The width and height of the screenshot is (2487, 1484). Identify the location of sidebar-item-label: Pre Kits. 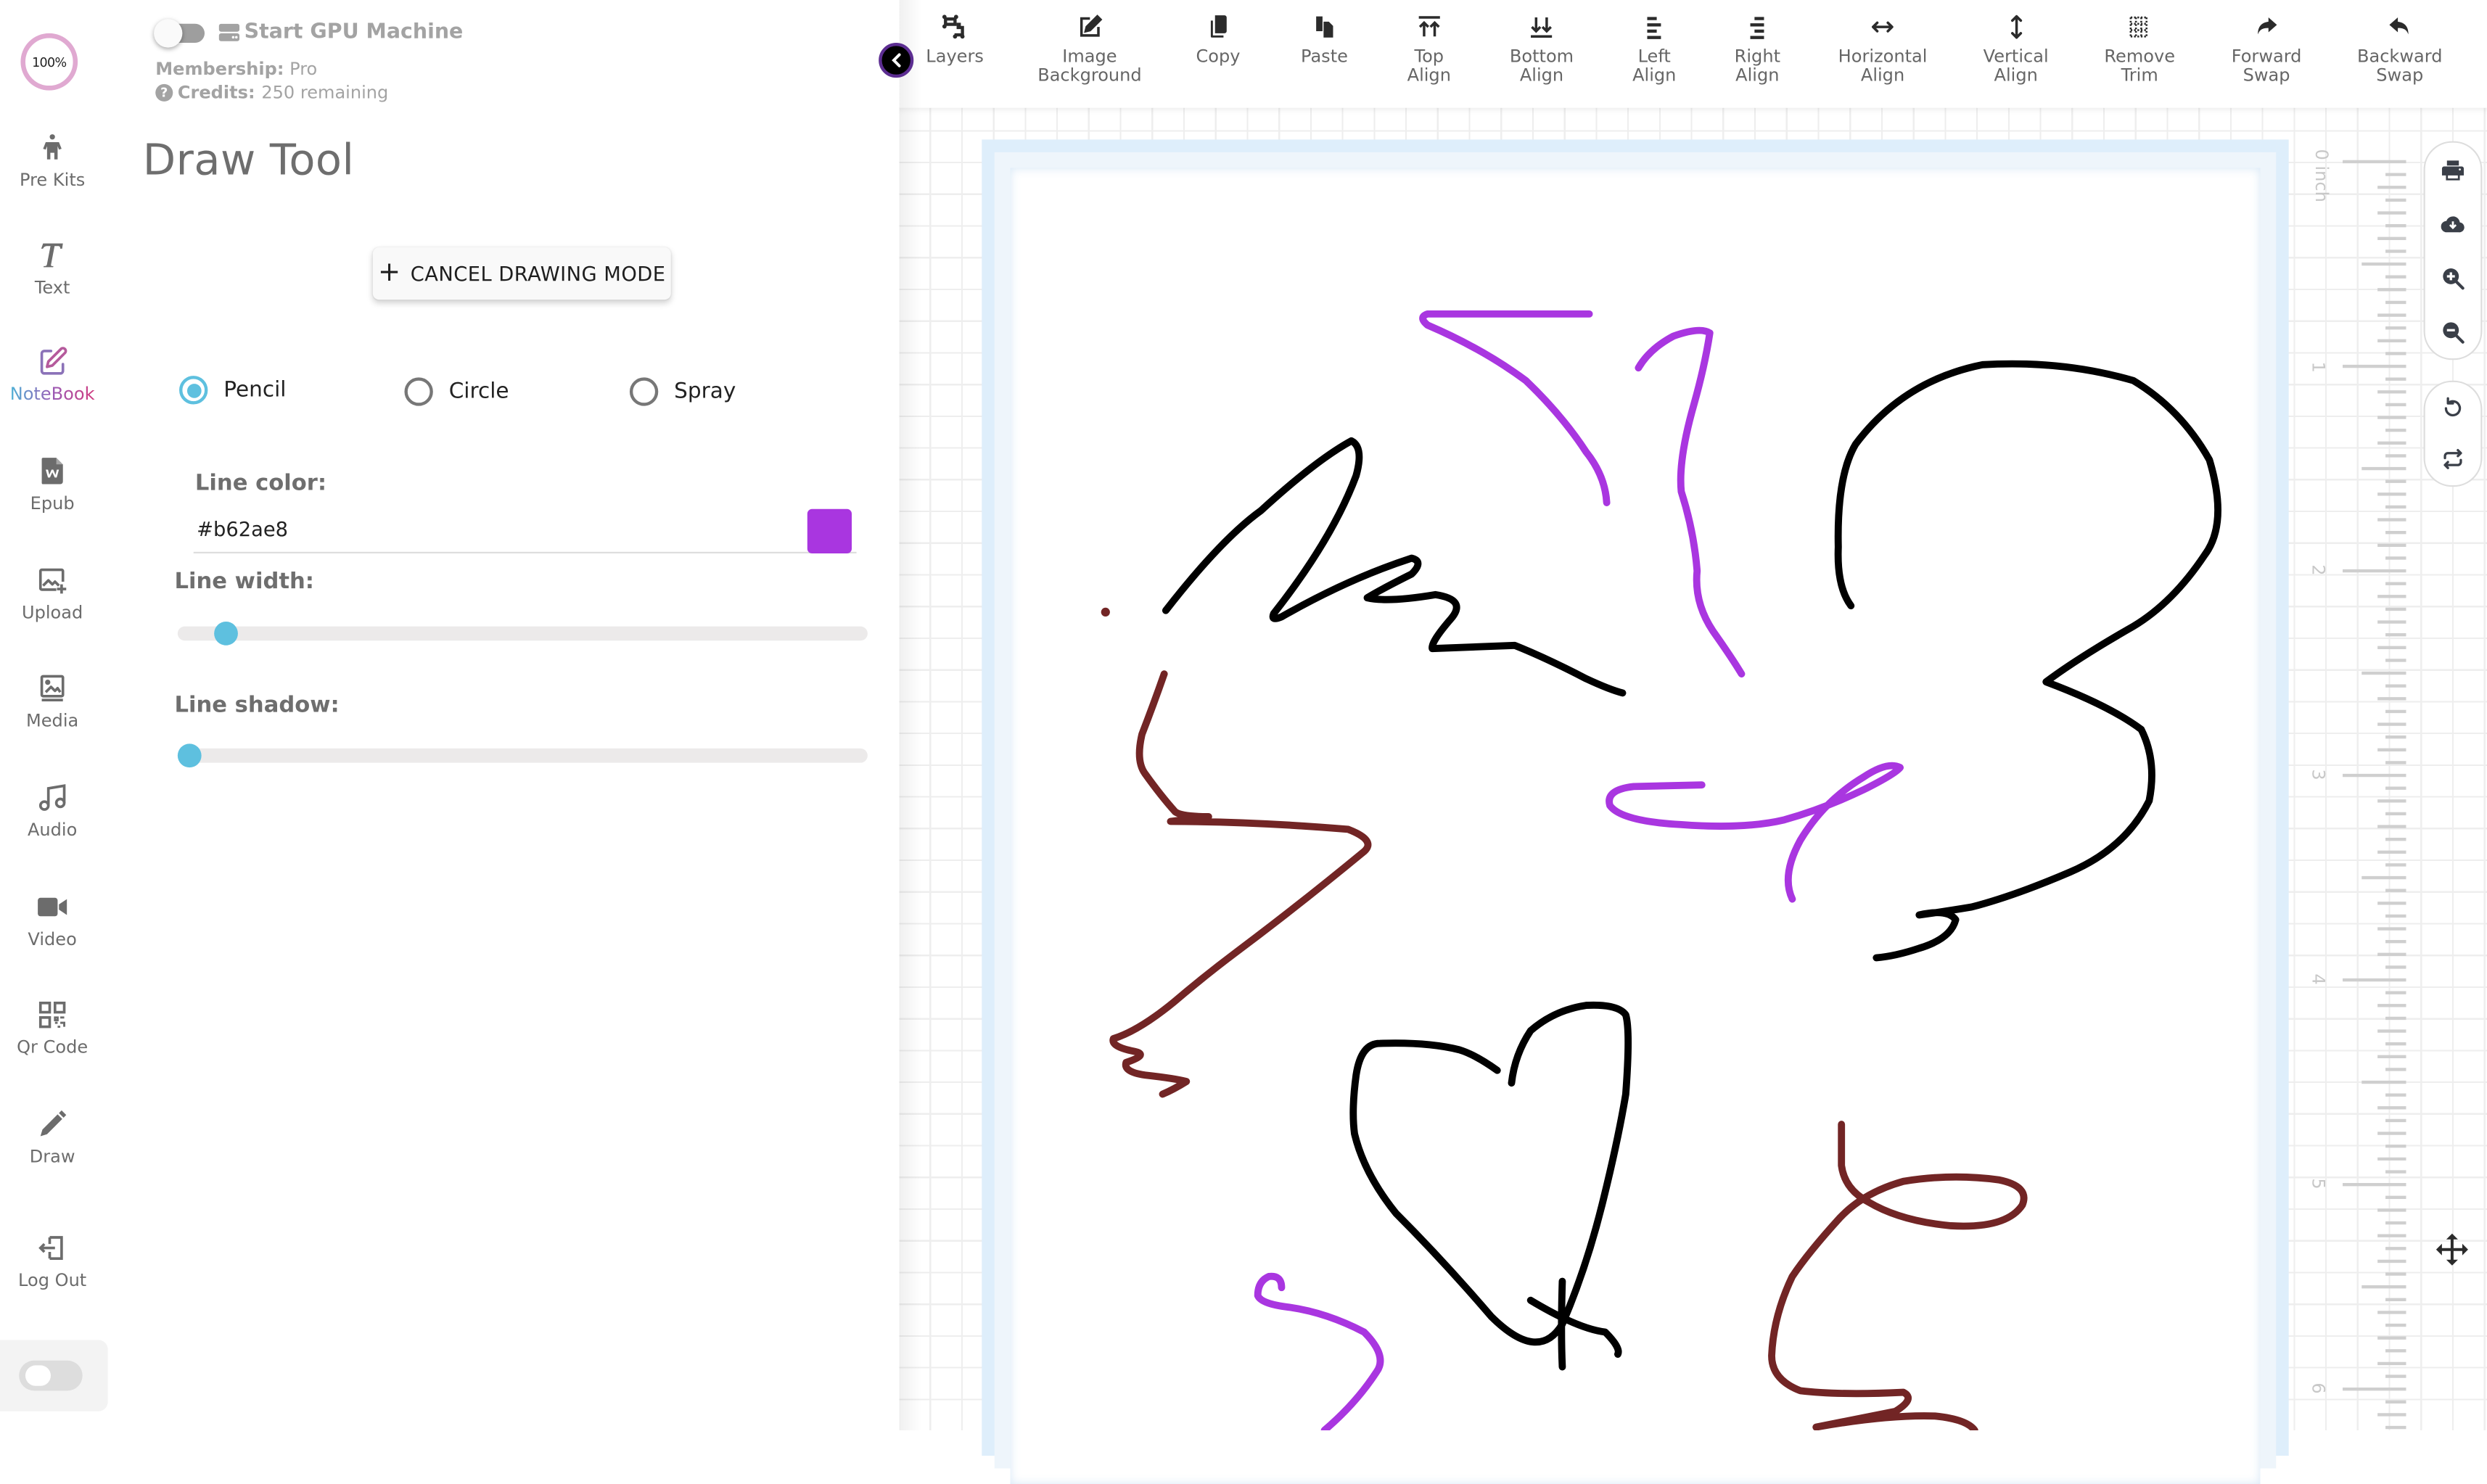
(52, 180).